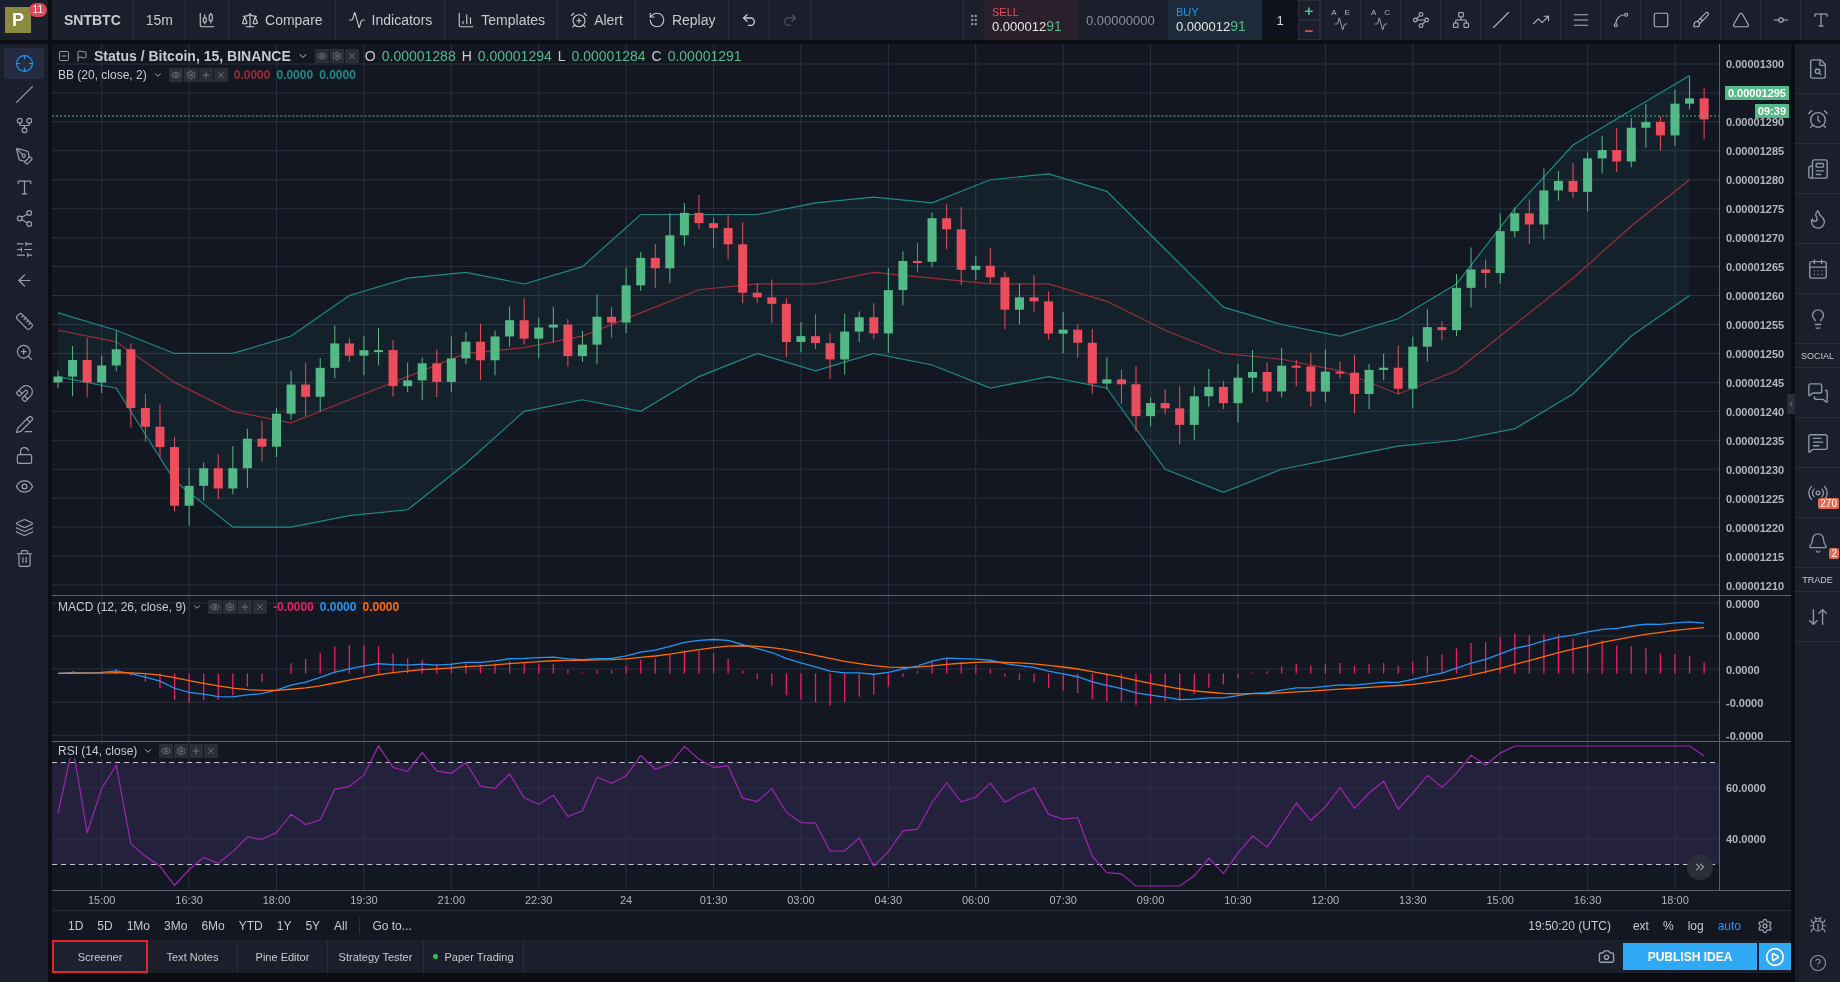  Describe the element at coordinates (976, 900) in the screenshot. I see `time-tick: 06:00` at that location.